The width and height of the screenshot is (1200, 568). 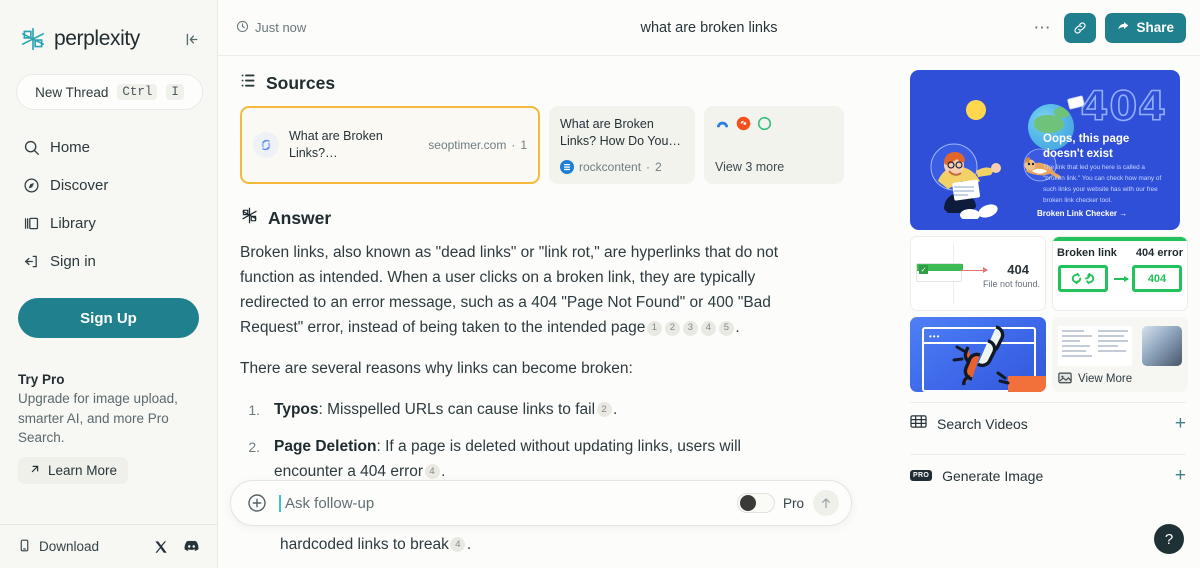 What do you see at coordinates (826, 503) in the screenshot?
I see `send-button` at bounding box center [826, 503].